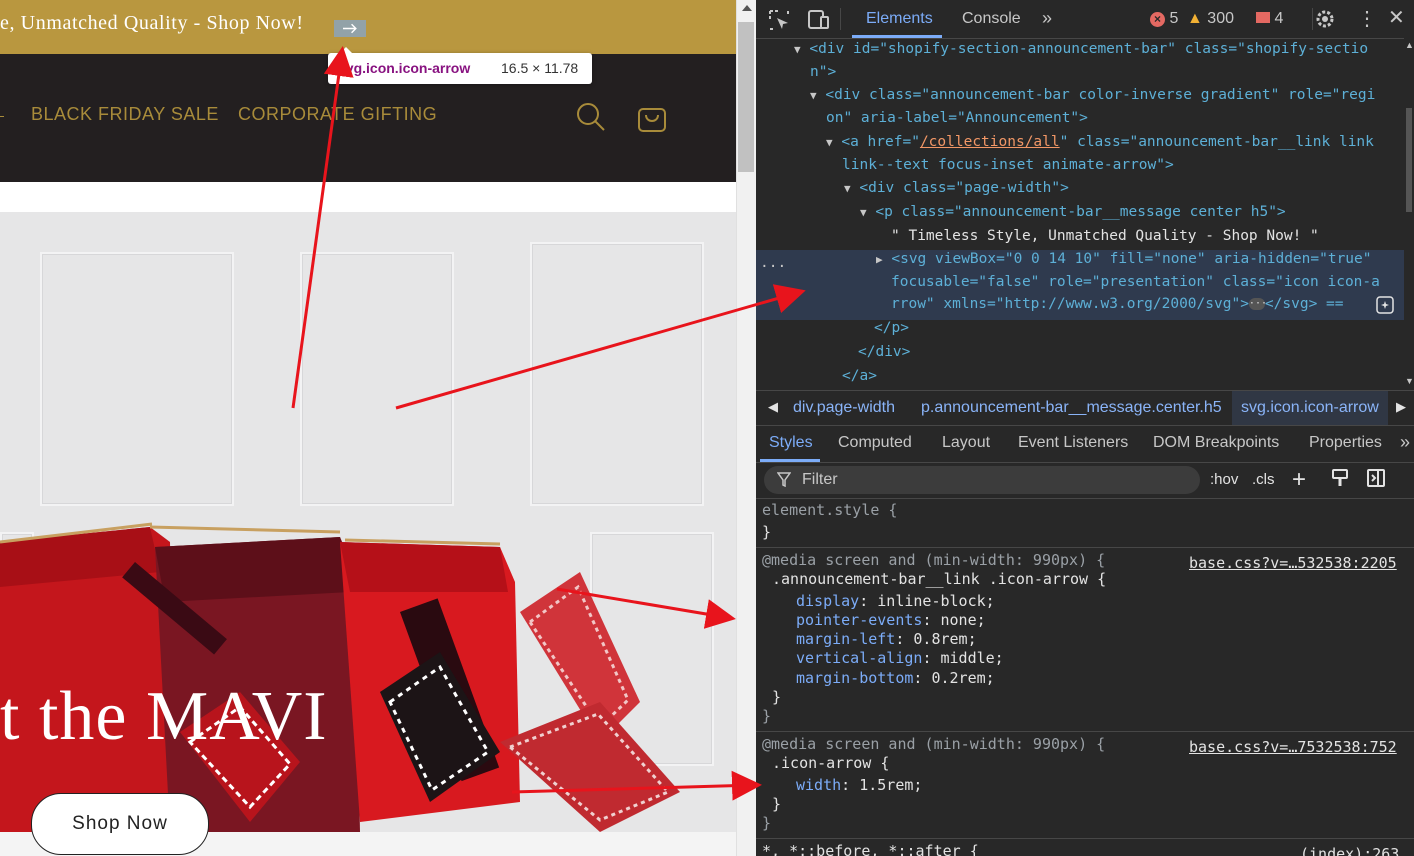  I want to click on node-actions-icon: ···, so click(773, 270).